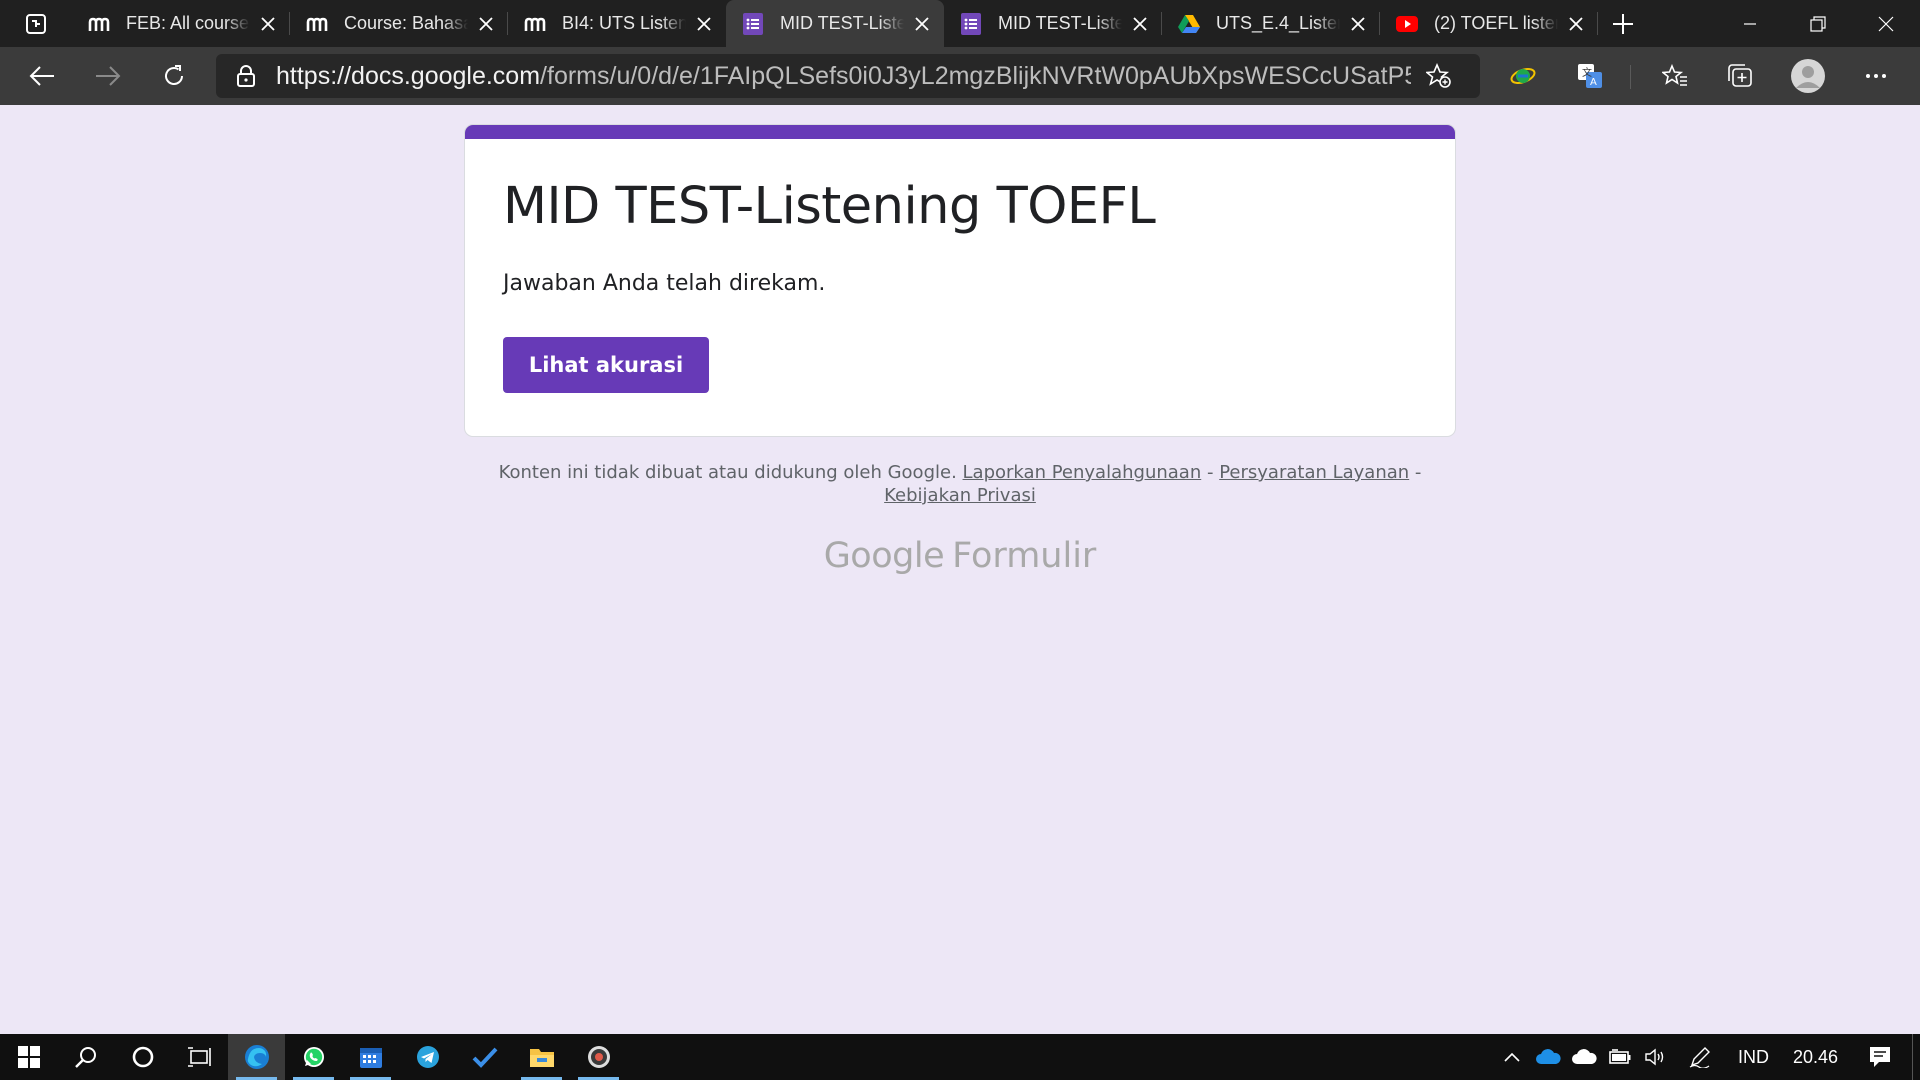 The height and width of the screenshot is (1080, 1920). What do you see at coordinates (1815, 1057) in the screenshot?
I see `clock-time: 20.46` at bounding box center [1815, 1057].